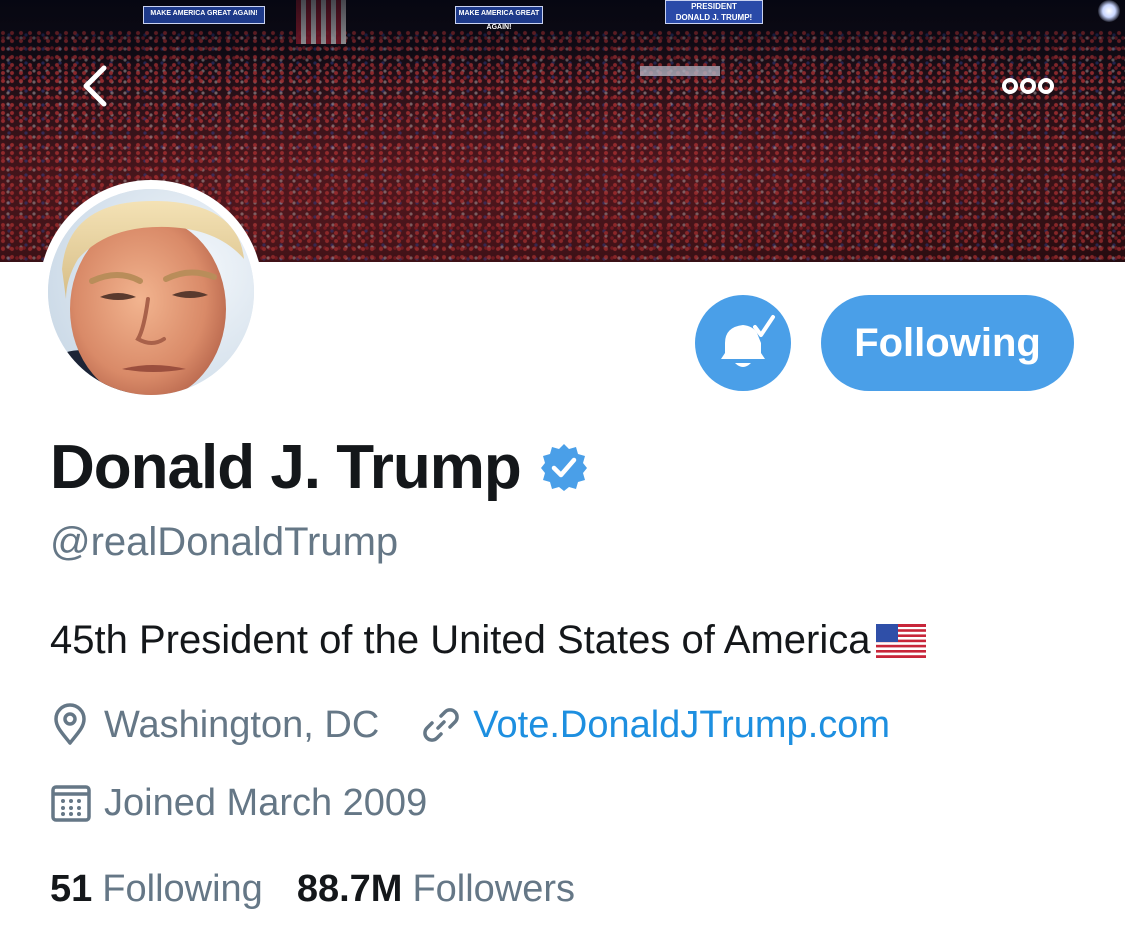 This screenshot has height=948, width=1125. I want to click on link-icon, so click(441, 725).